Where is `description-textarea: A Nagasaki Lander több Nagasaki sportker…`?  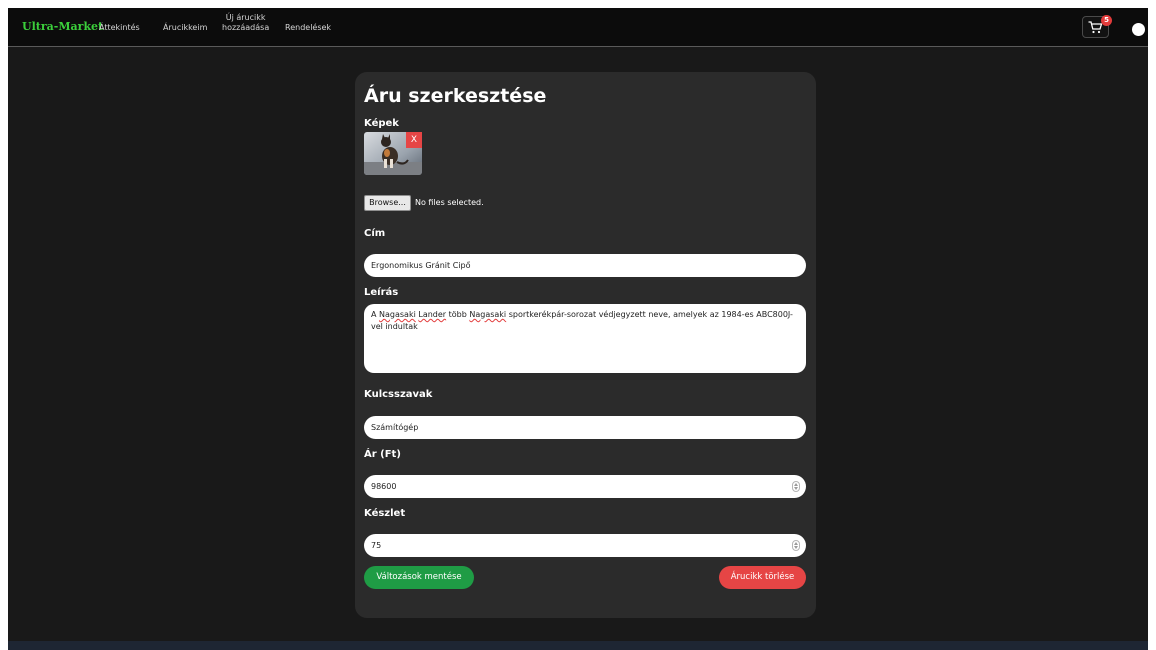
description-textarea: A Nagasaki Lander több Nagasaki sportker… is located at coordinates (585, 338).